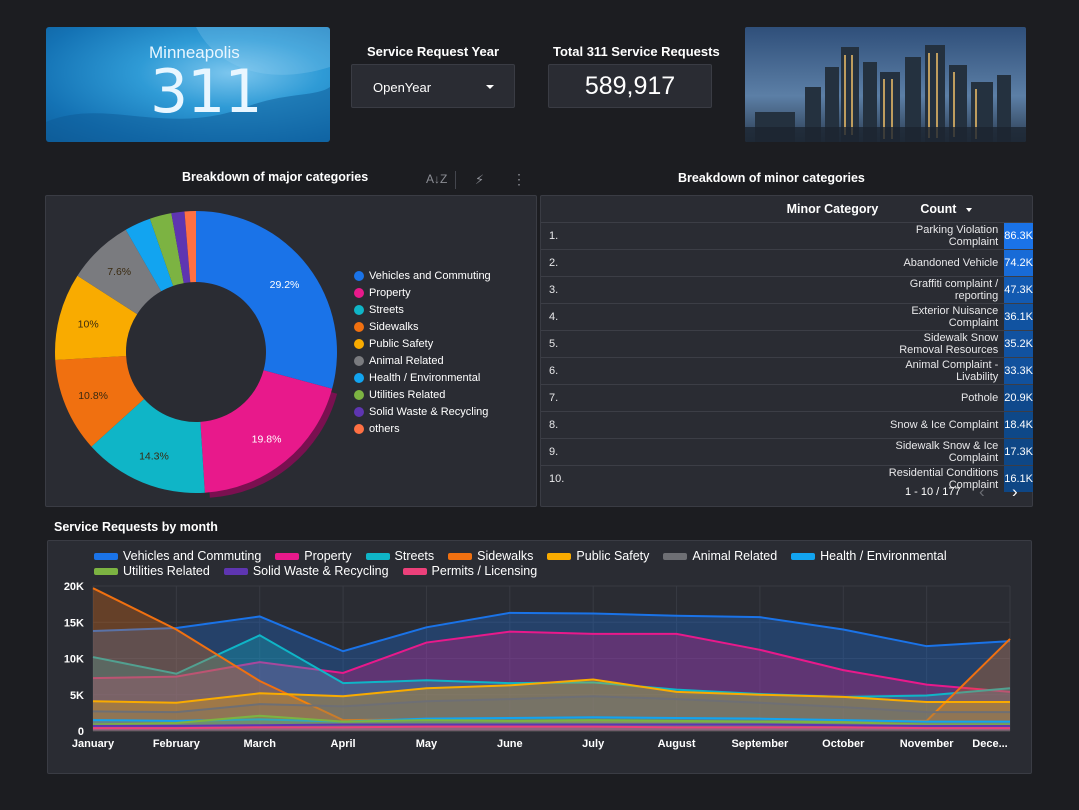 Image resolution: width=1079 pixels, height=810 pixels. What do you see at coordinates (771, 178) in the screenshot?
I see `minor-categories-title: Breakdown of minor categories` at bounding box center [771, 178].